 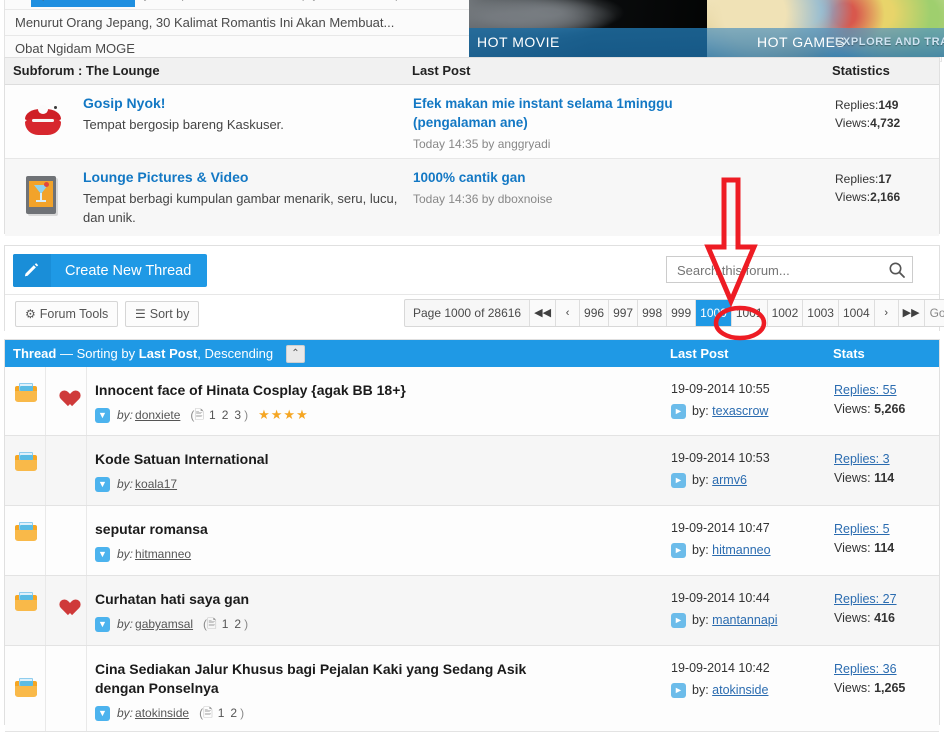 I want to click on subforum-link-gosip-nyok: Gosip Nyok!, so click(x=243, y=103).